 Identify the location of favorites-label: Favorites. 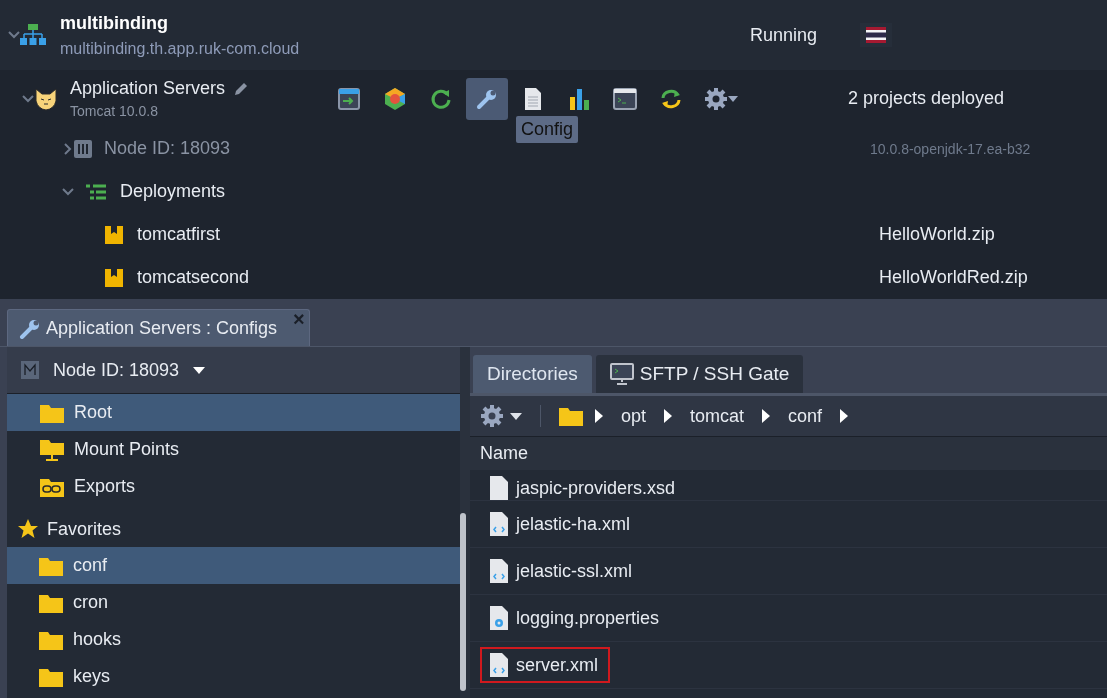
(84, 529).